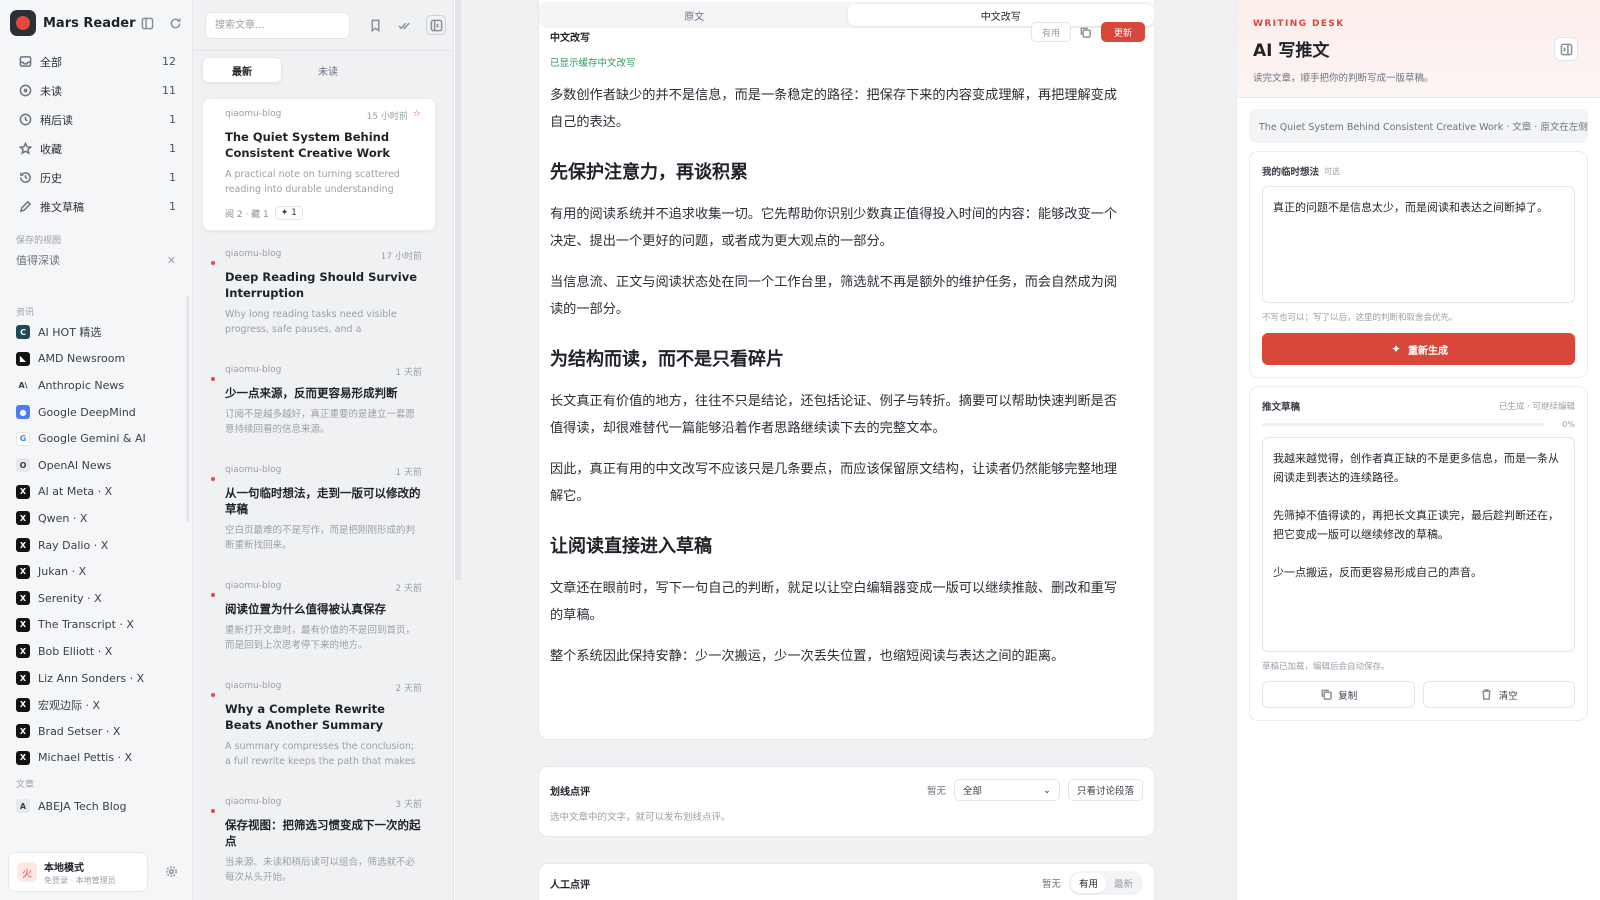 This screenshot has height=900, width=1600. Describe the element at coordinates (70, 333) in the screenshot. I see `feed-label: AI HOT 精选` at that location.